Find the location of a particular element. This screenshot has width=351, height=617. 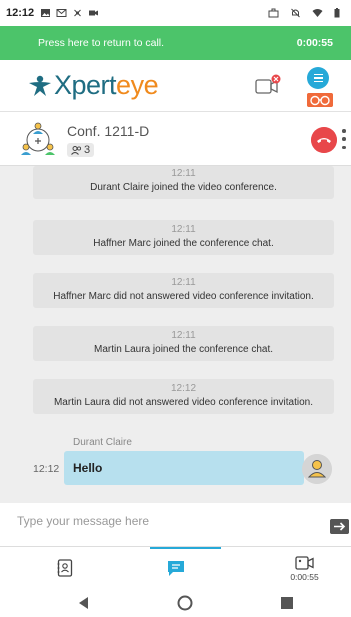

xperteye-logo-icon is located at coordinates (40, 85).